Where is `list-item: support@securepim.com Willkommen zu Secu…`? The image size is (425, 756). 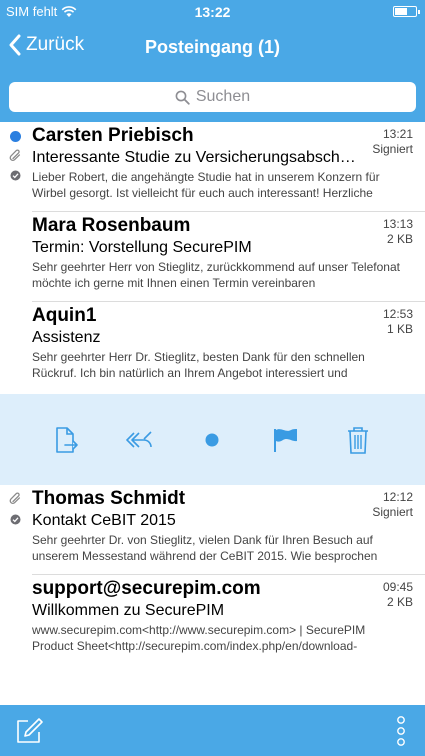
list-item: support@securepim.com Willkommen zu Secu… is located at coordinates (212, 620).